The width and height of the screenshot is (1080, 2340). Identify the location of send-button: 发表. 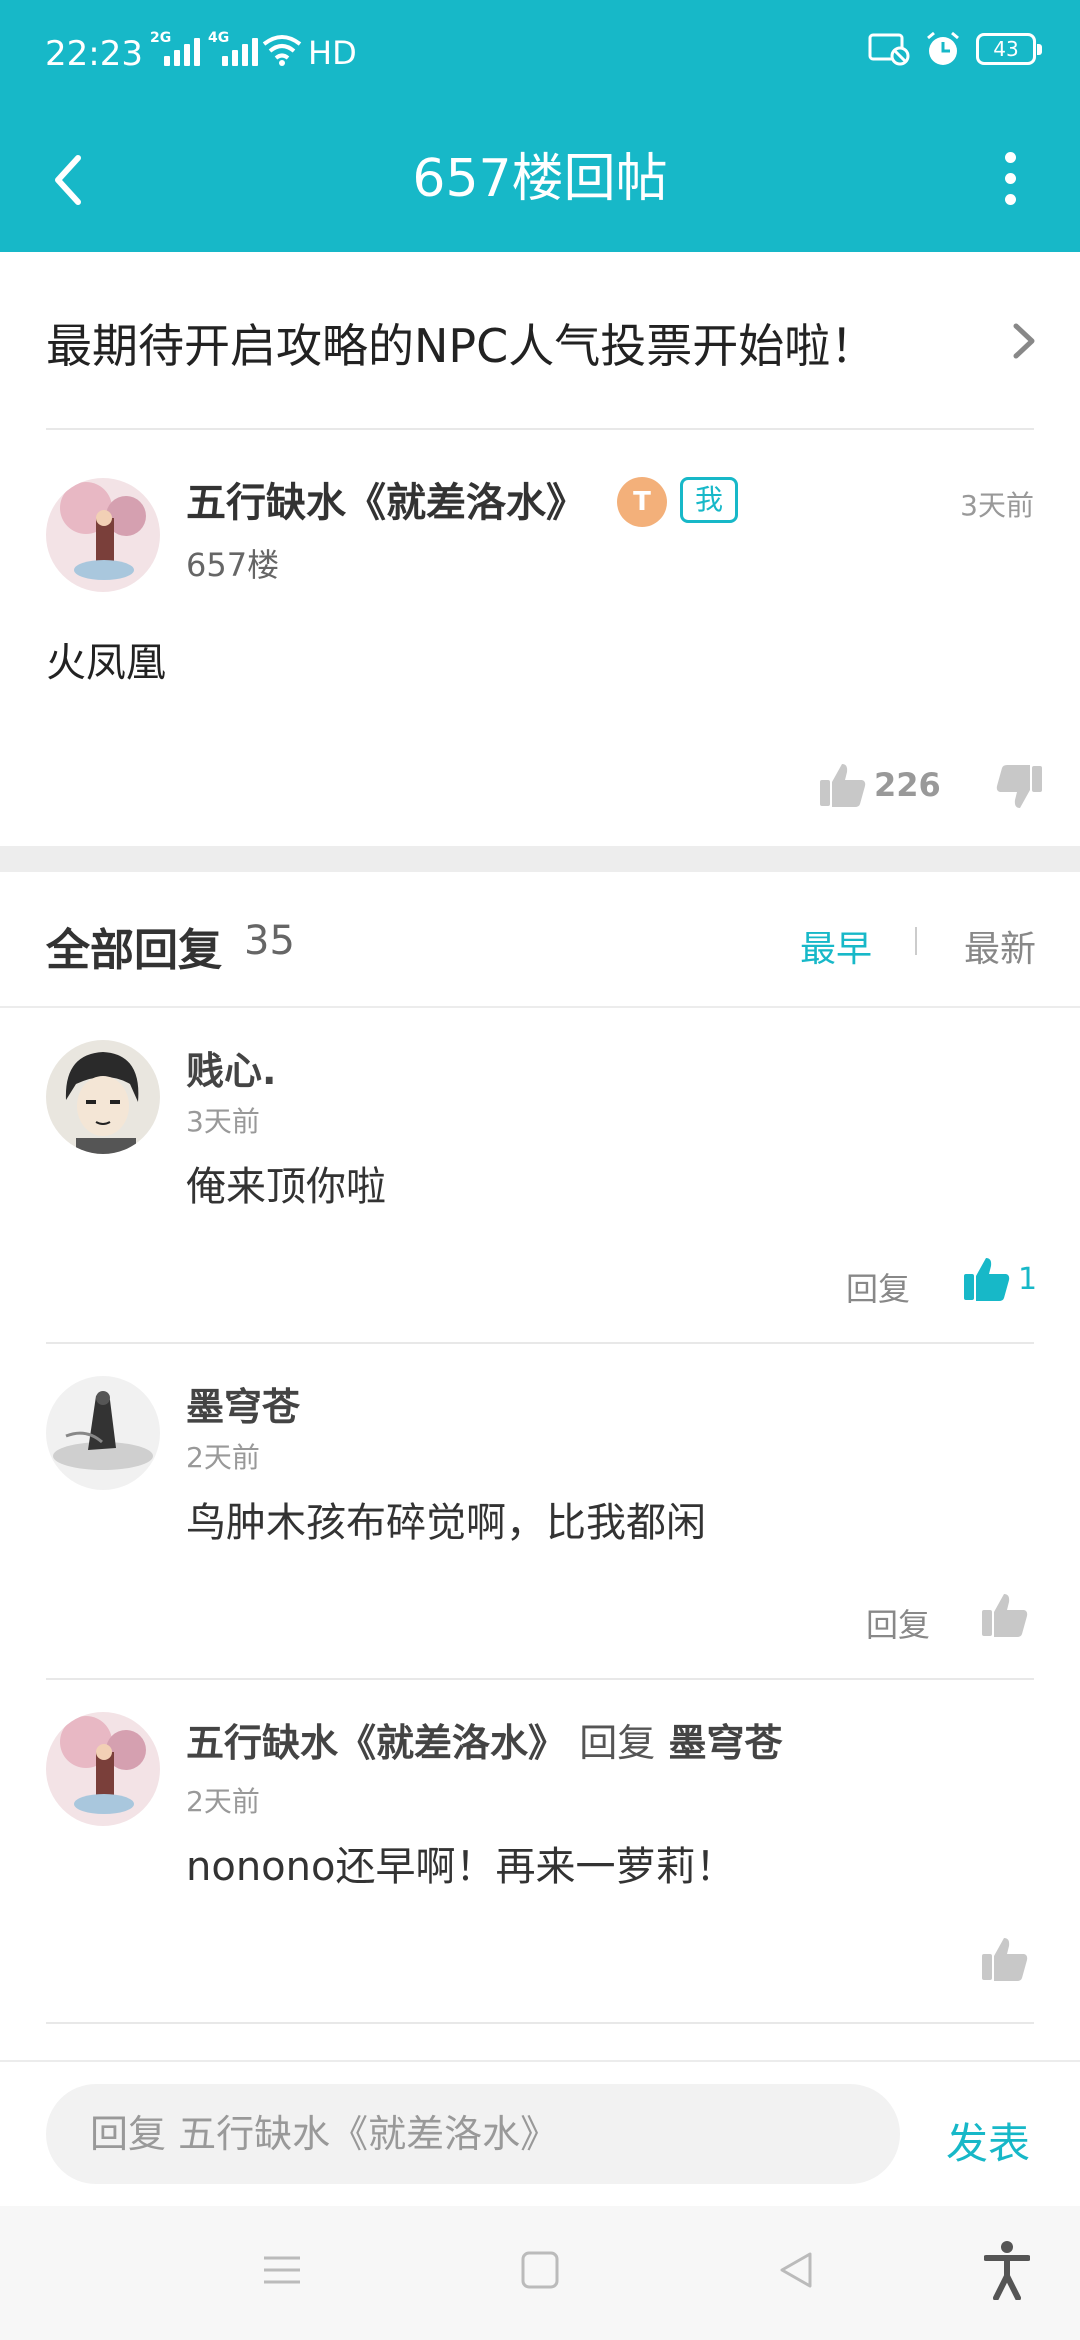
(988, 2140).